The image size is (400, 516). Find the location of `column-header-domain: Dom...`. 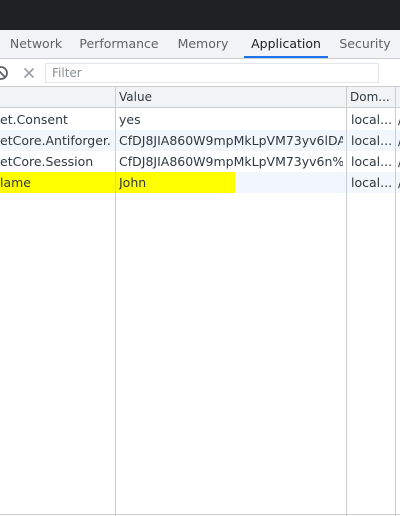

column-header-domain: Dom... is located at coordinates (371, 97).